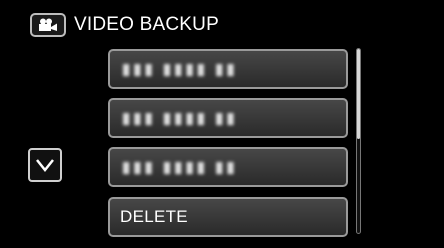 This screenshot has height=248, width=444. I want to click on scrollbar, so click(358, 141).